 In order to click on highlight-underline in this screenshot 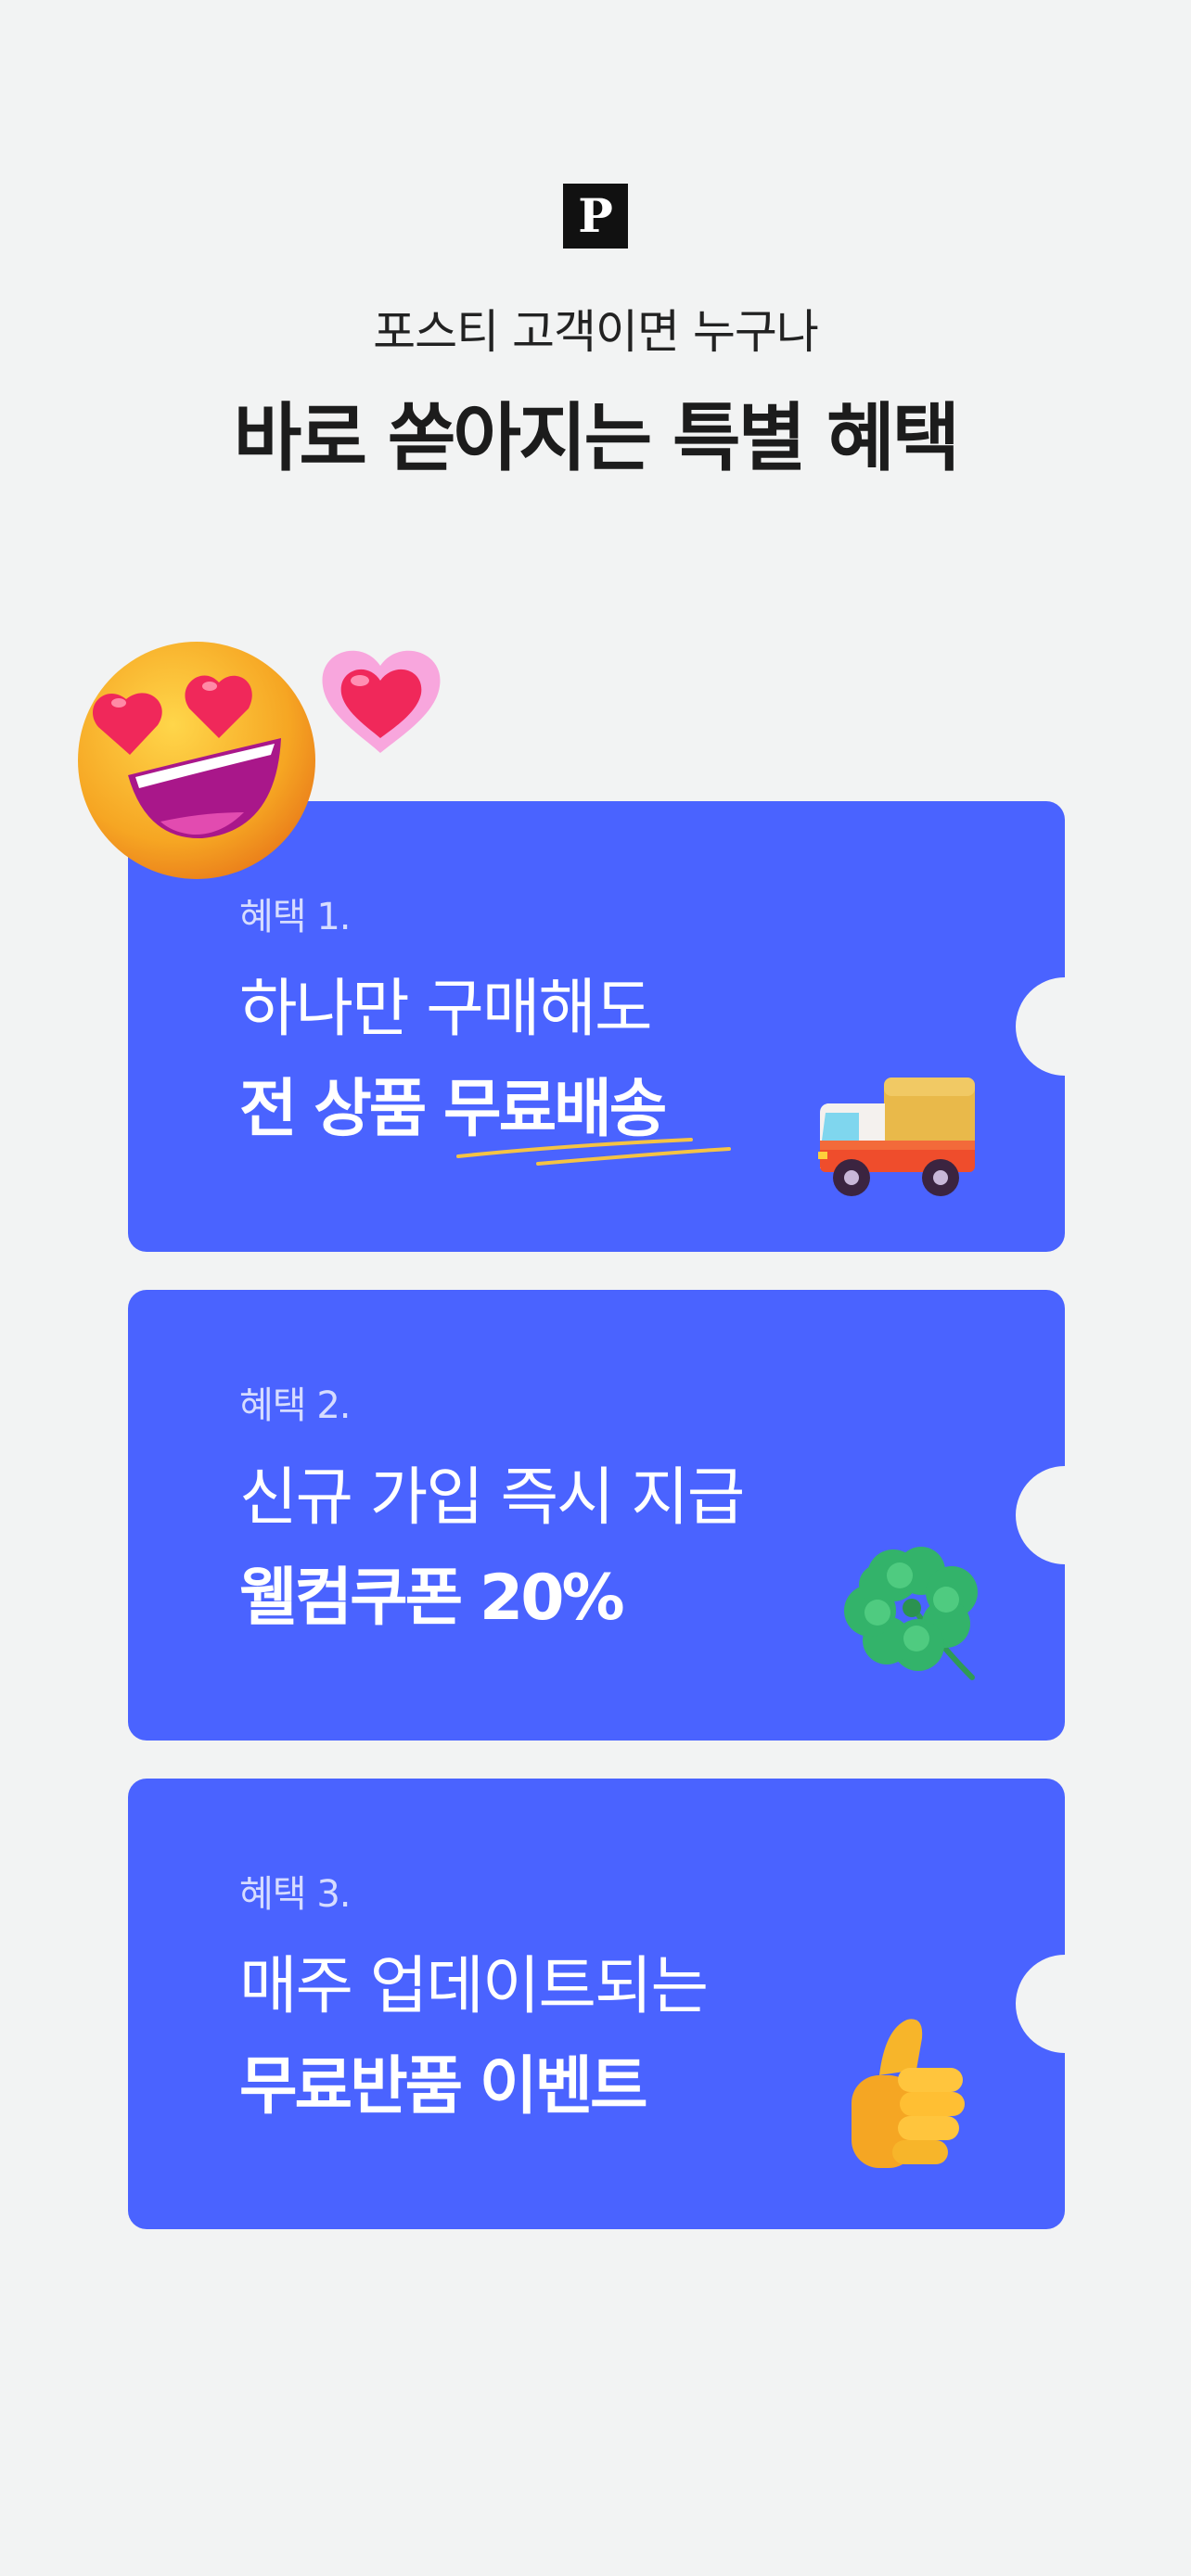, I will do `click(593, 1152)`.